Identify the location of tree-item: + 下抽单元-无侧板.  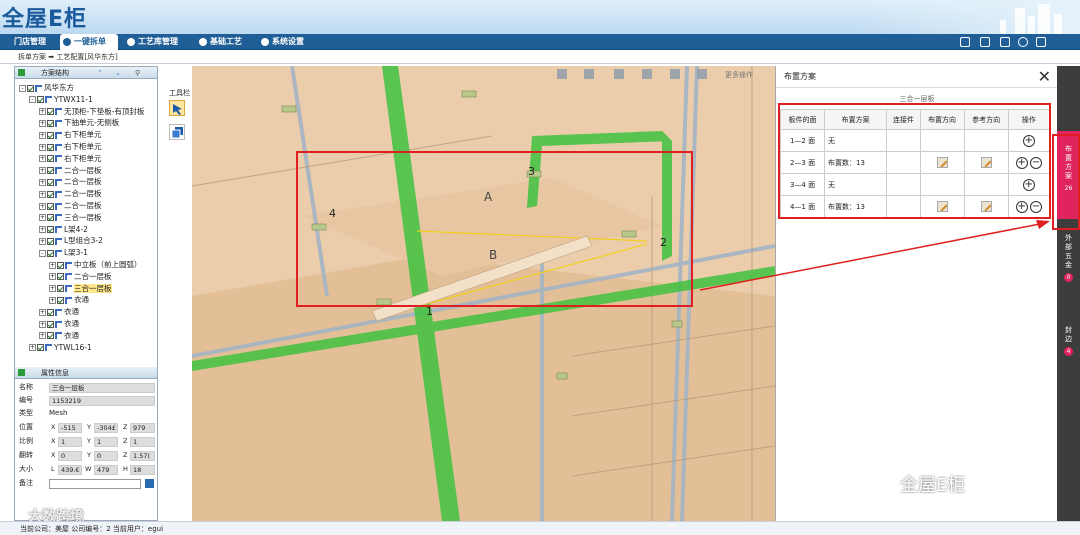
(79, 122).